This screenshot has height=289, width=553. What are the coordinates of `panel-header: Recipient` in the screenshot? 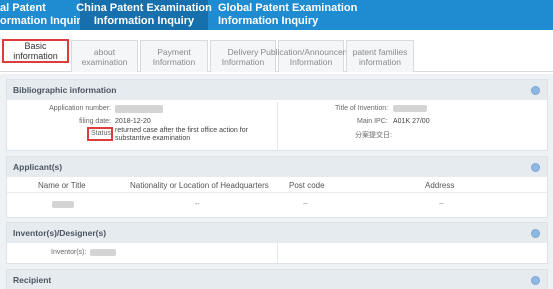 It's located at (277, 279).